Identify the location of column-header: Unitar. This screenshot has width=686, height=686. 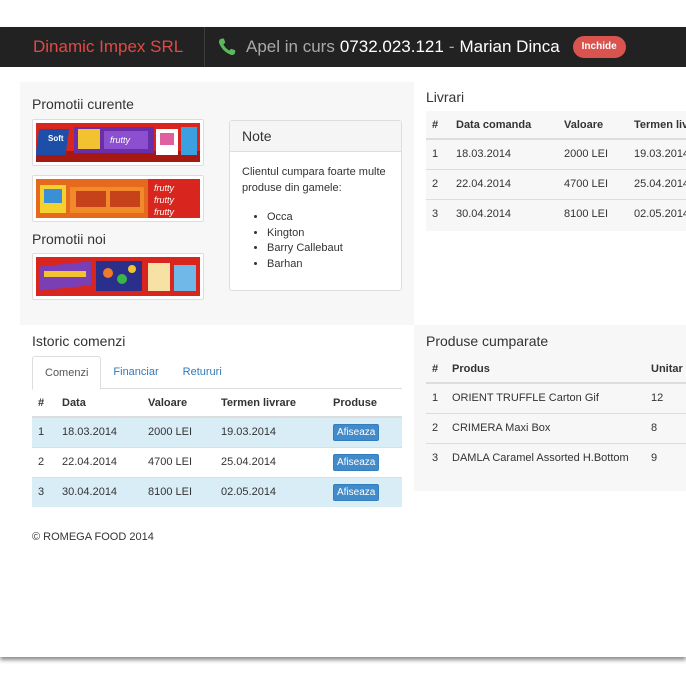
(665, 369).